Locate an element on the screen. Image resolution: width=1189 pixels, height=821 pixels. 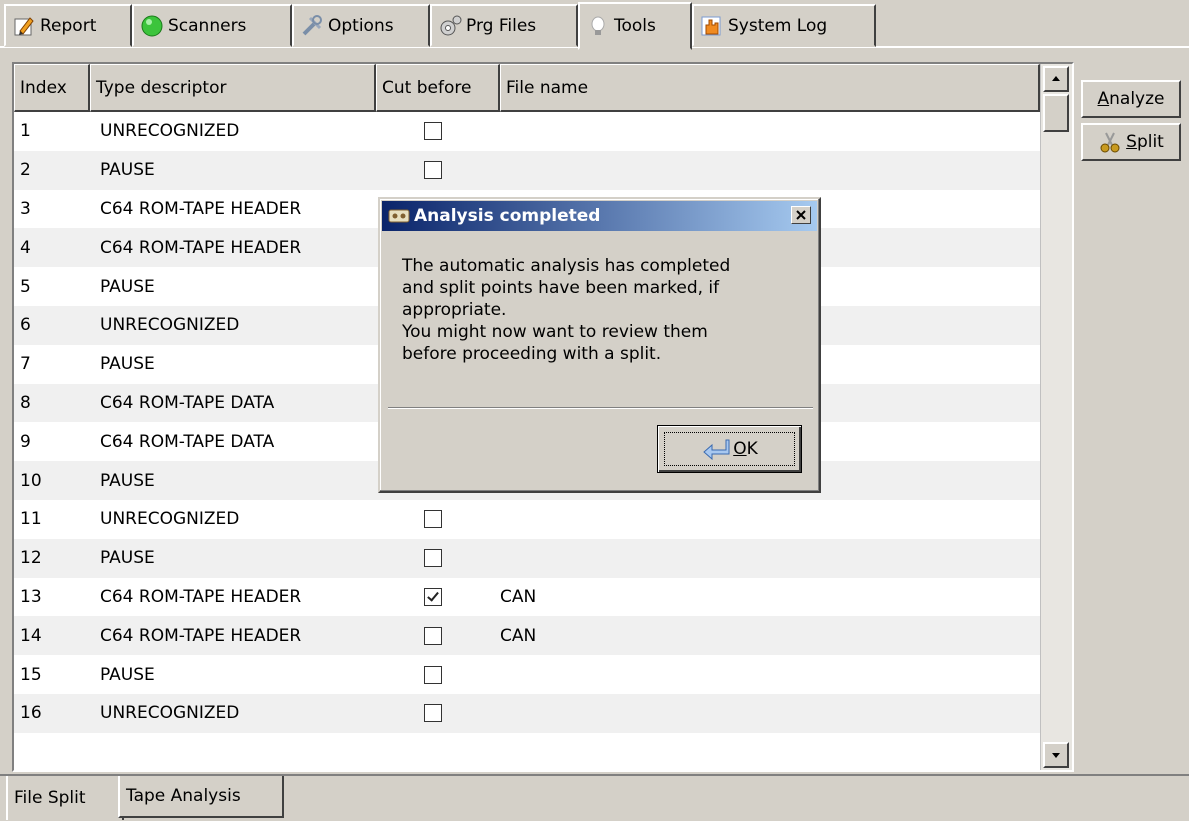
analyze-button: Analyze is located at coordinates (1131, 99).